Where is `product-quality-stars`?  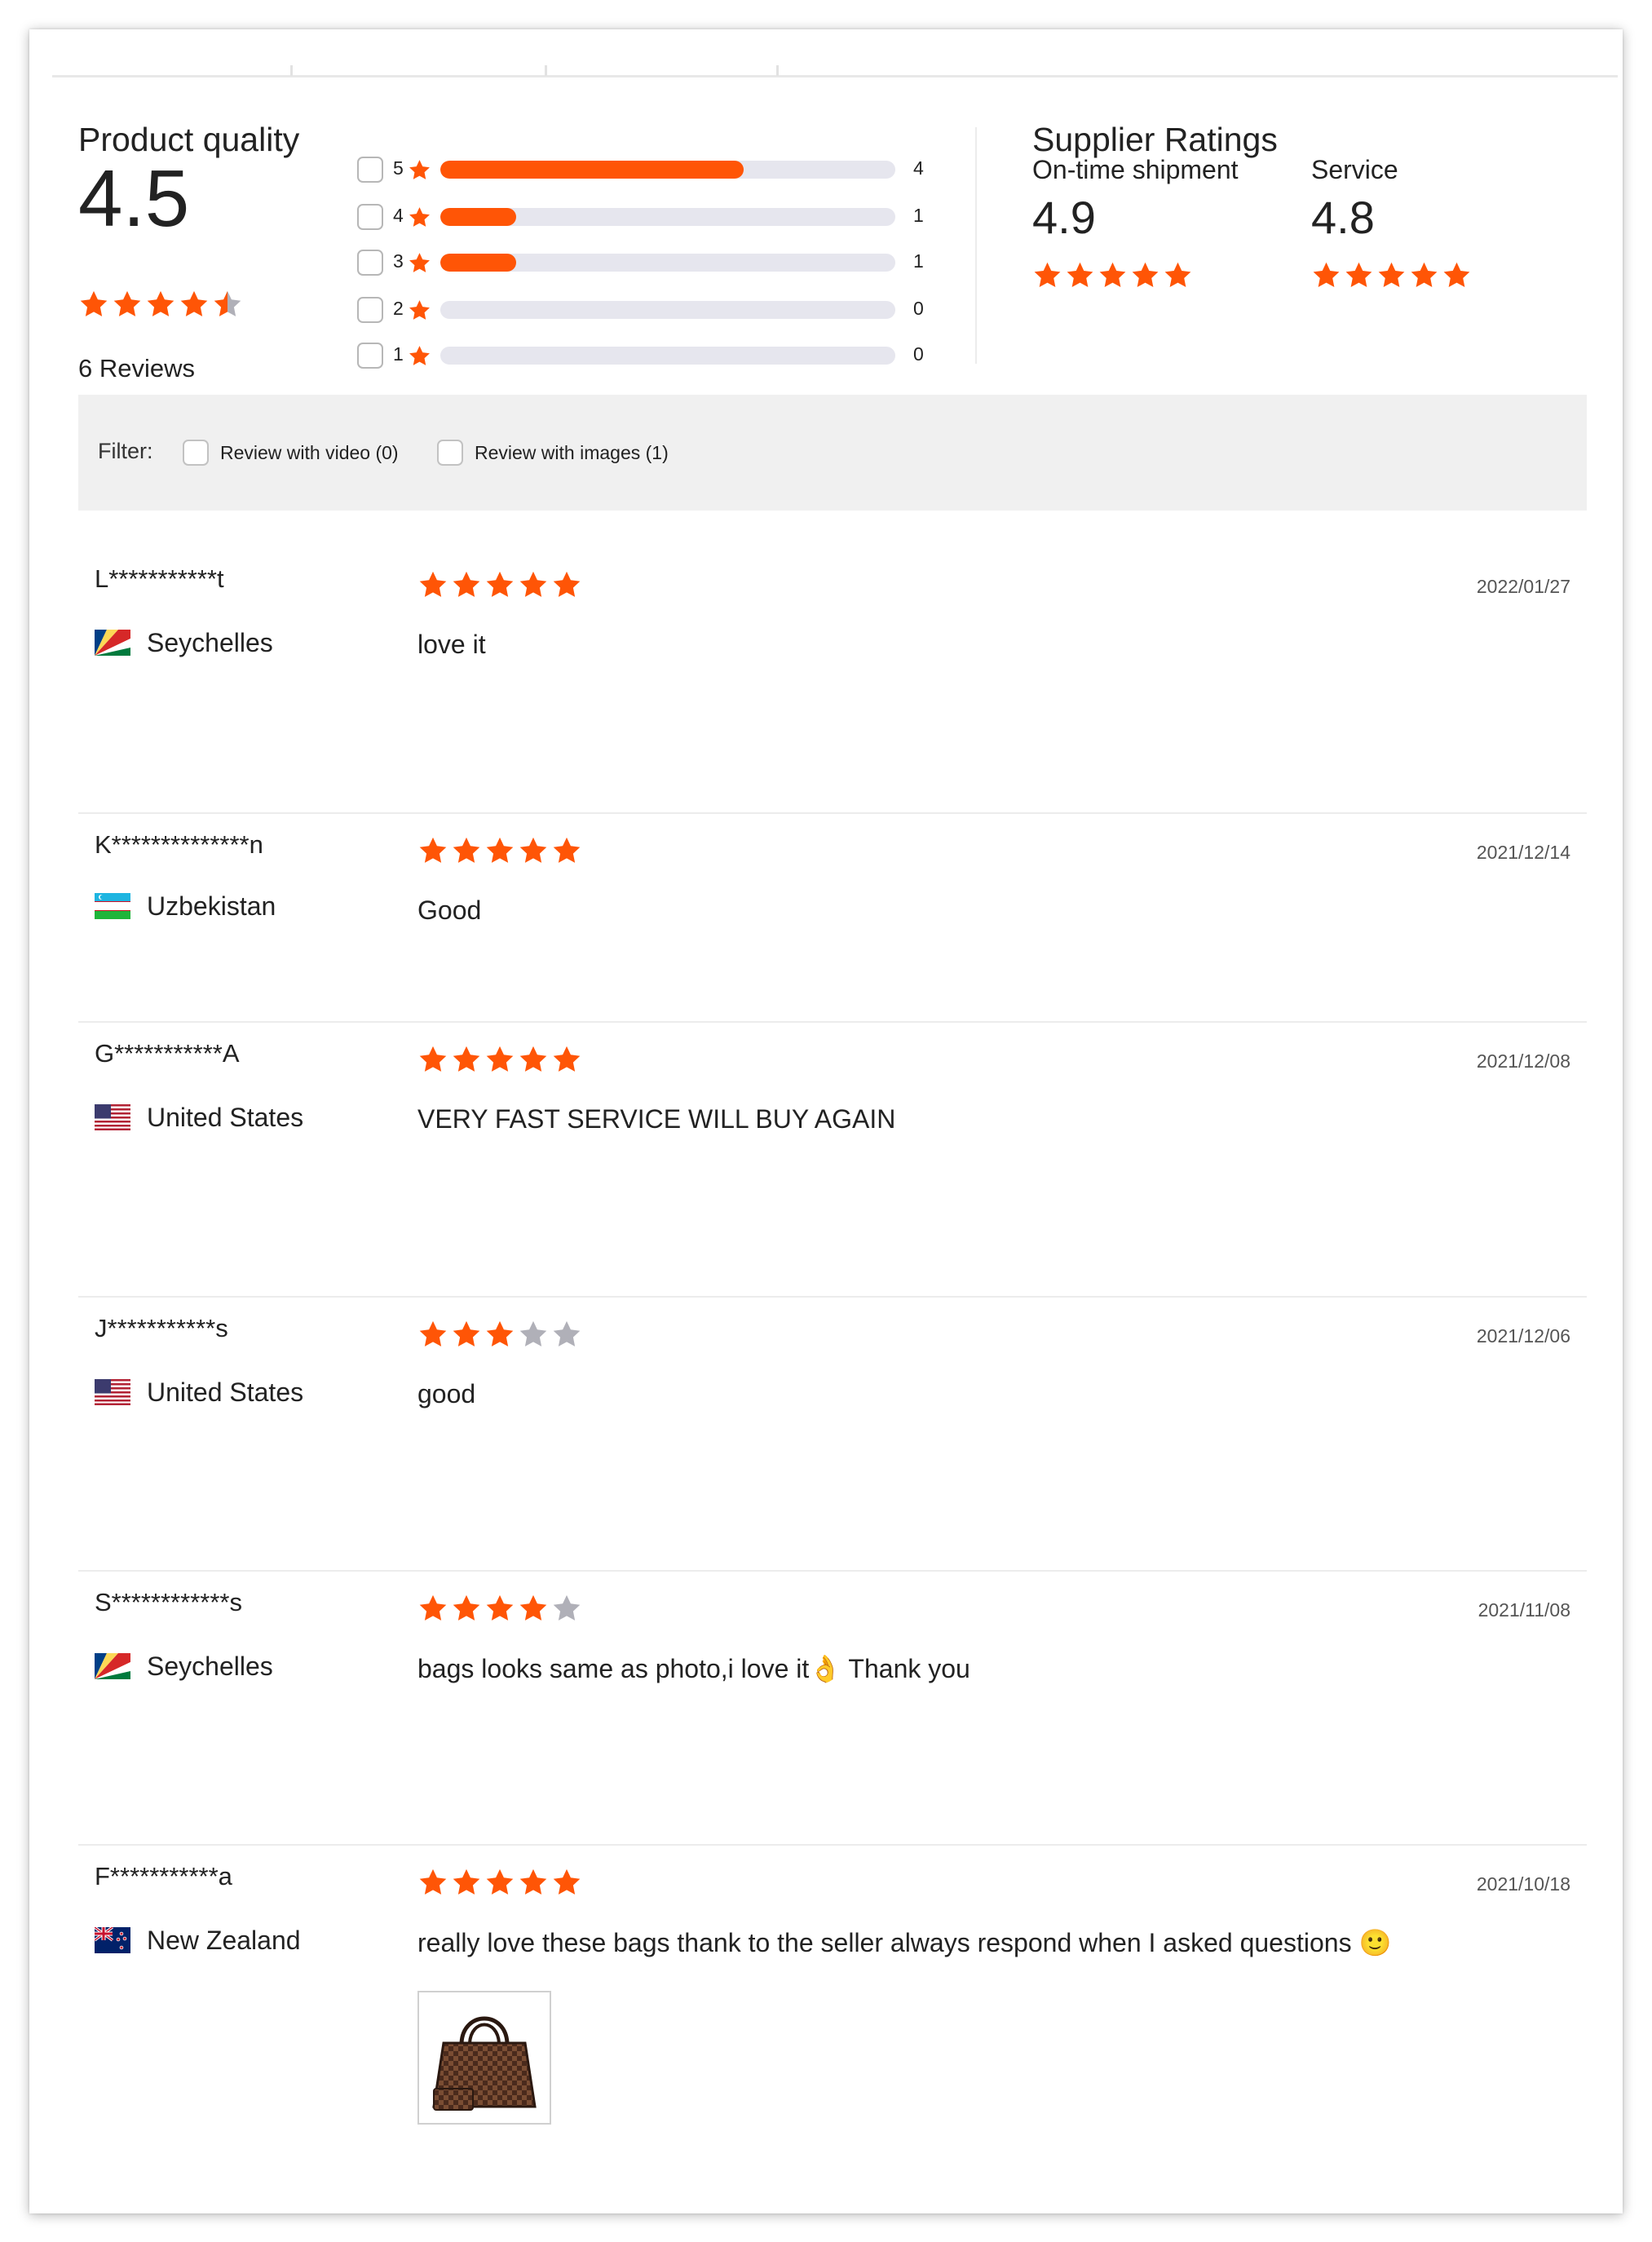
product-quality-stars is located at coordinates (161, 305).